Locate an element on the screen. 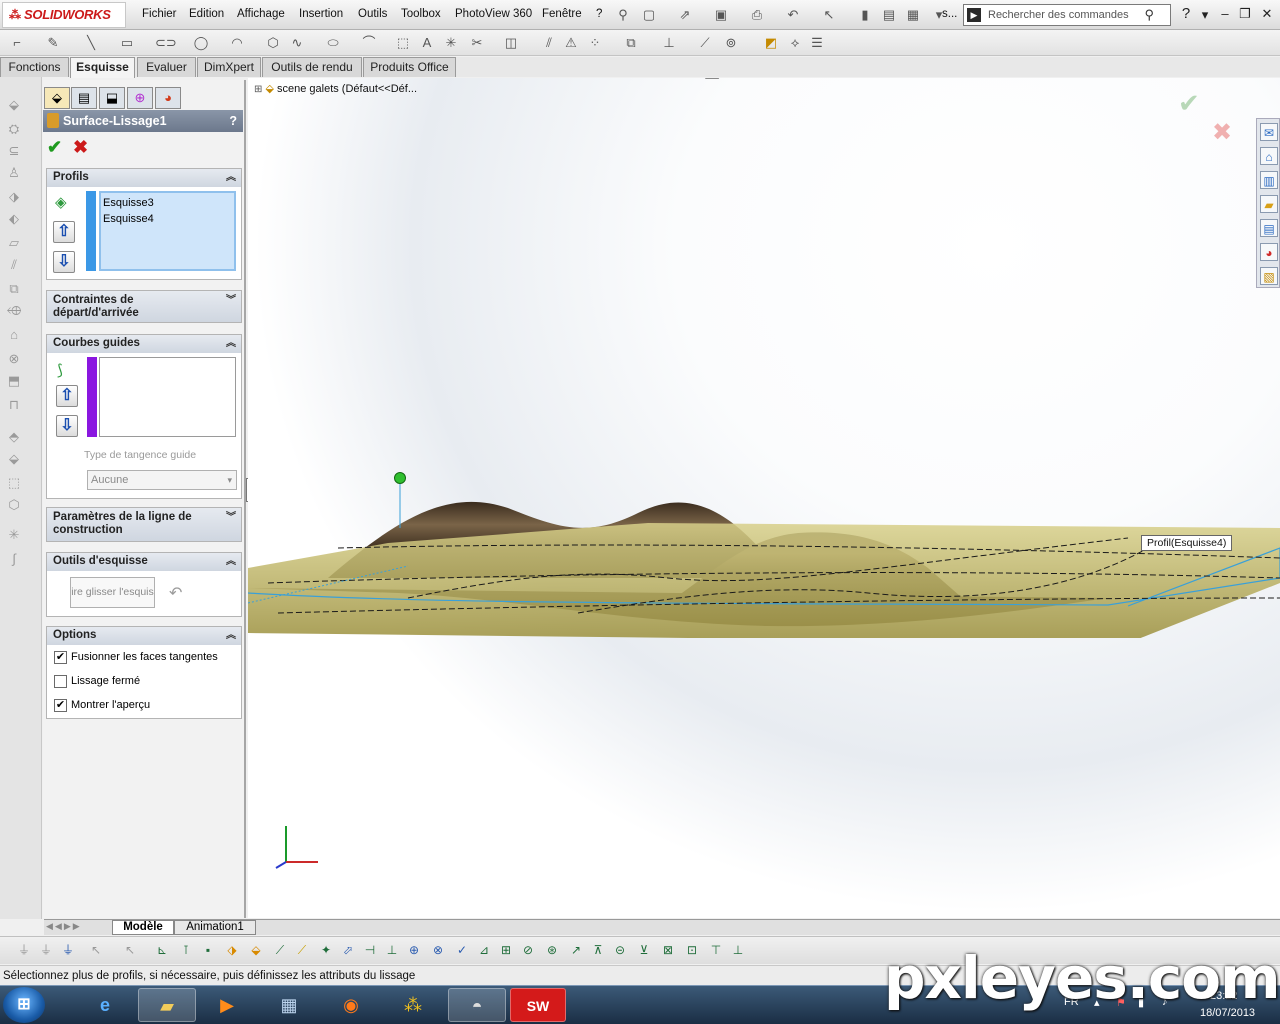 This screenshot has height=1024, width=1280. gimp-icon: ◓ is located at coordinates (477, 1005).